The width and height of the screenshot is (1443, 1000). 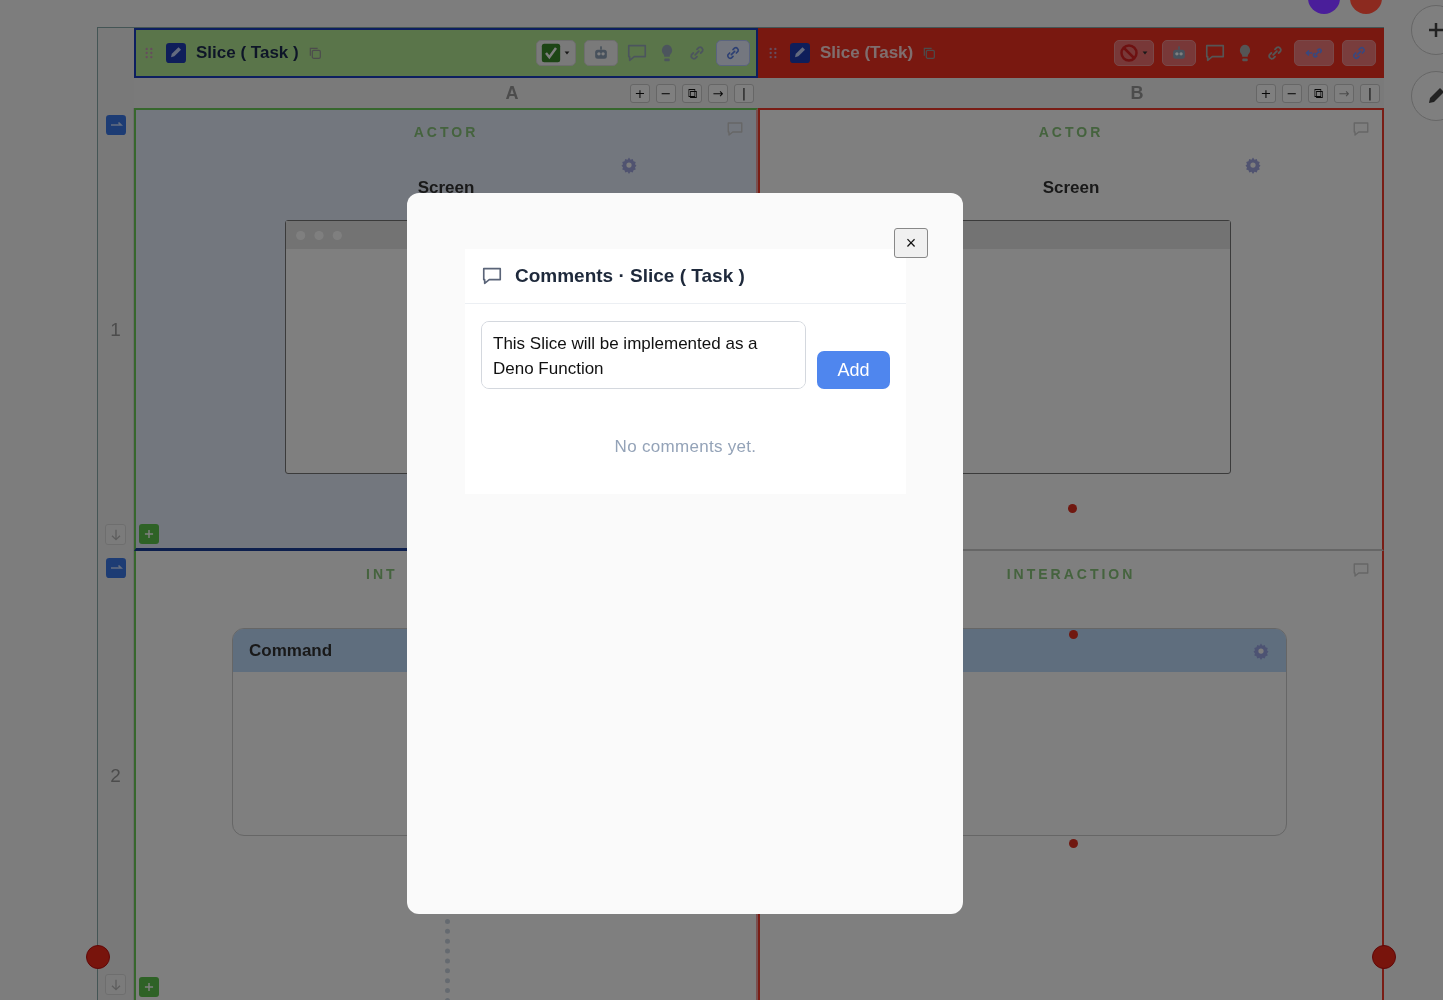 I want to click on lane-label: INTERACTION, so click(x=1071, y=574).